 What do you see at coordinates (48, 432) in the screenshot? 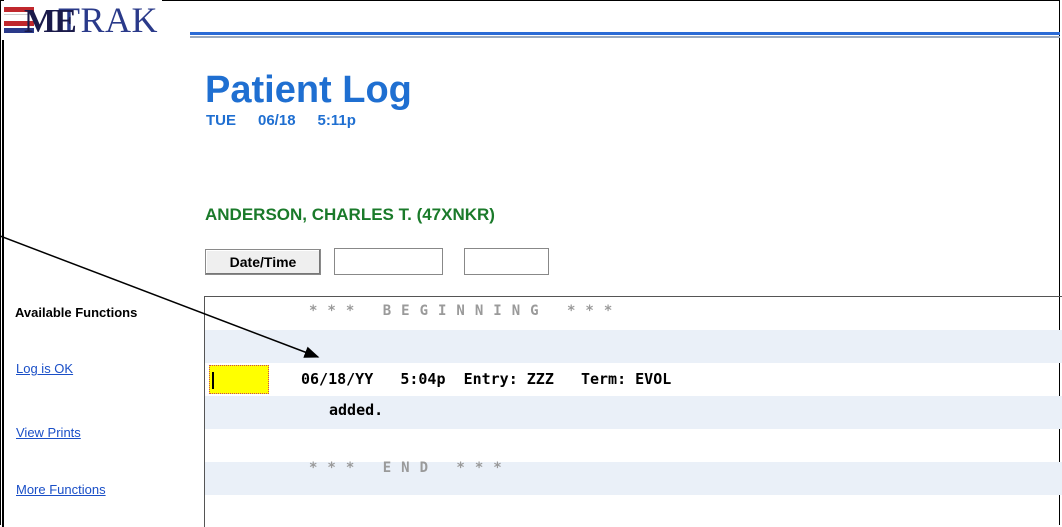
I see `view-prints-link: View Prints` at bounding box center [48, 432].